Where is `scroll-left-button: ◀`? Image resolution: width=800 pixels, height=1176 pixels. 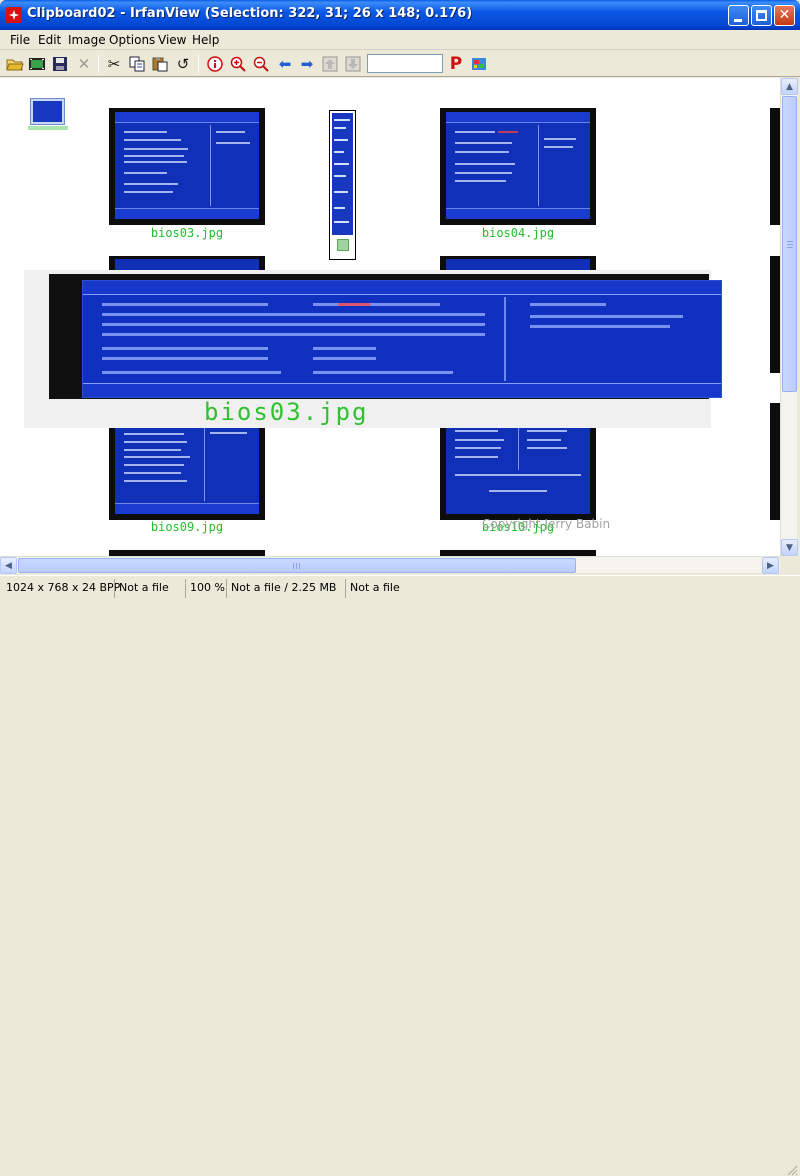
scroll-left-button: ◀ is located at coordinates (8, 565).